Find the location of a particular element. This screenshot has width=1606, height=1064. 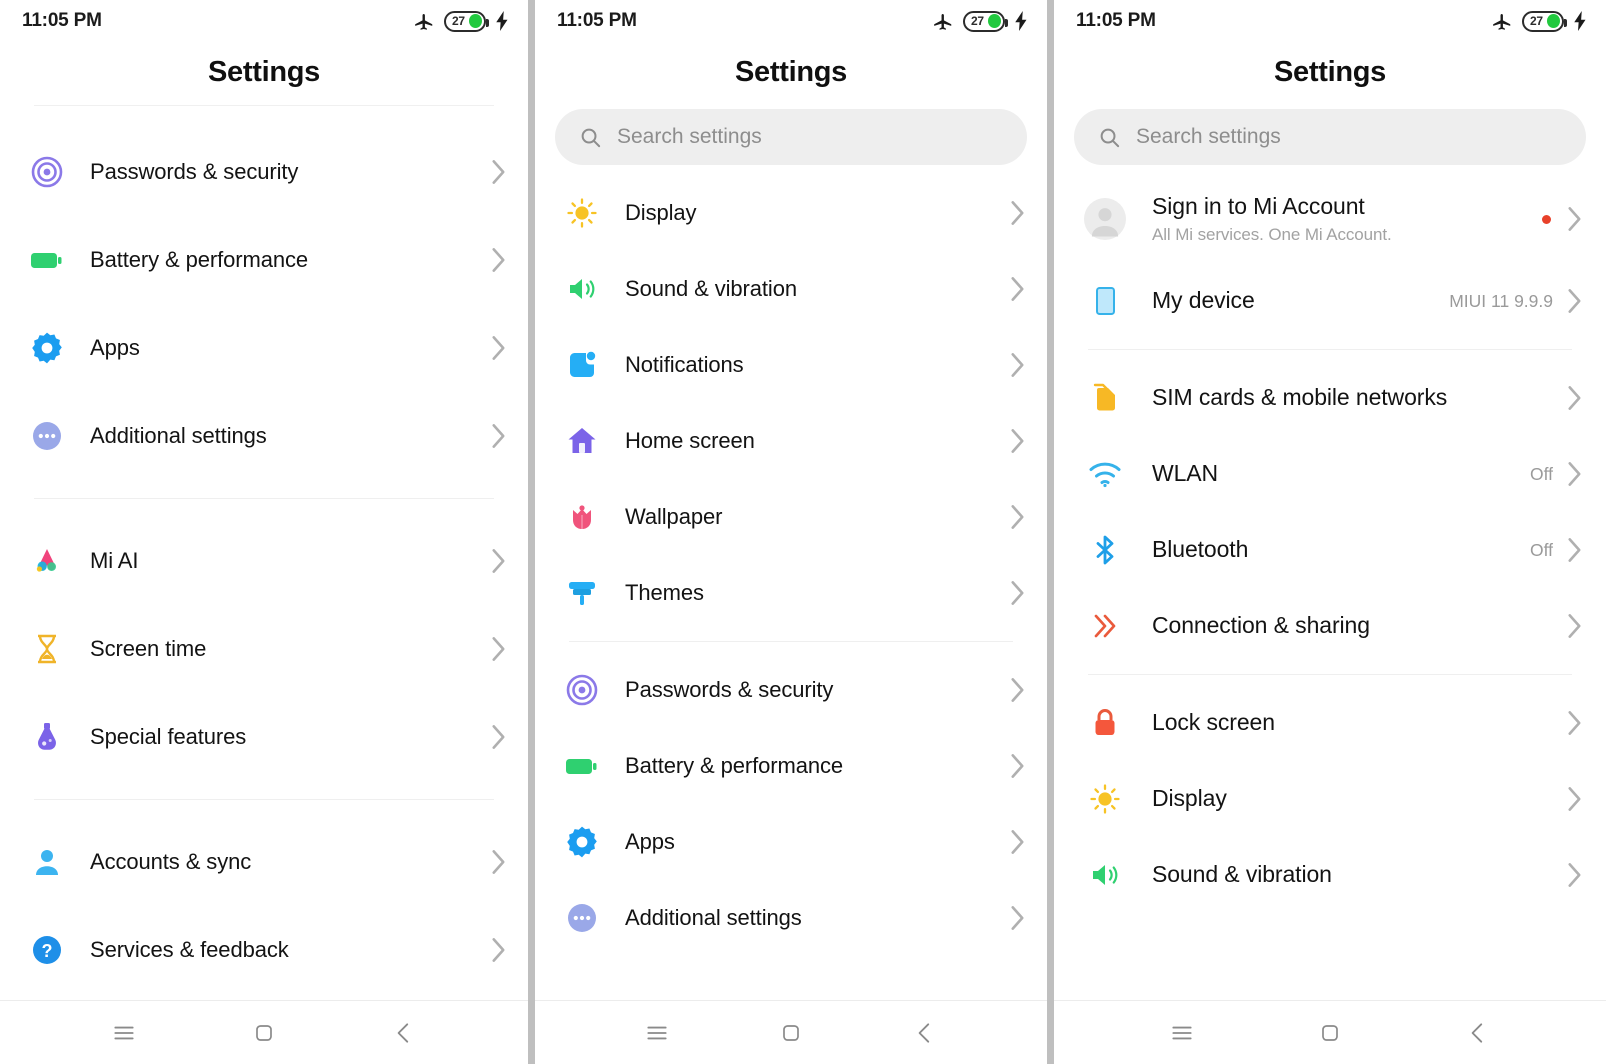

list-item-label: My device is located at coordinates (1203, 300).